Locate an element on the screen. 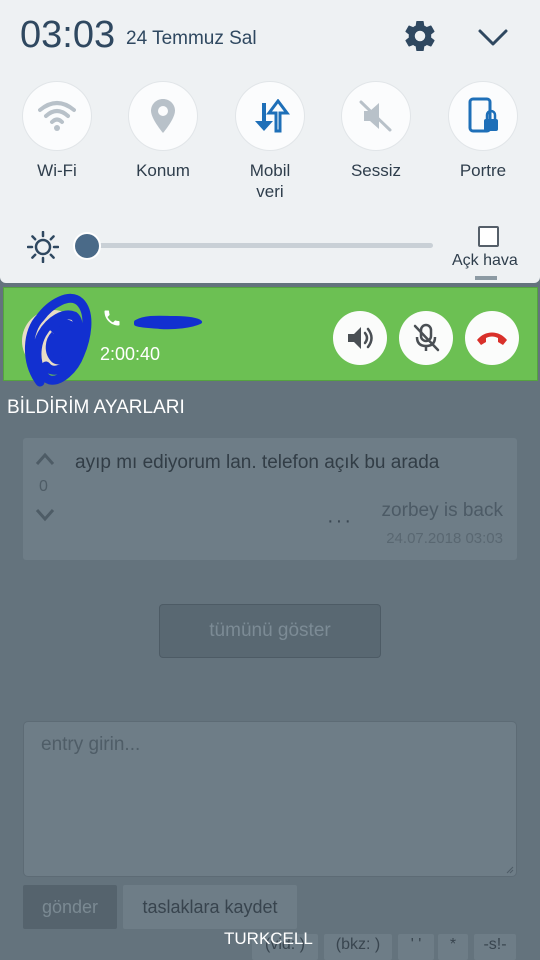 The image size is (540, 960). tile-label: Sessiz is located at coordinates (376, 170).